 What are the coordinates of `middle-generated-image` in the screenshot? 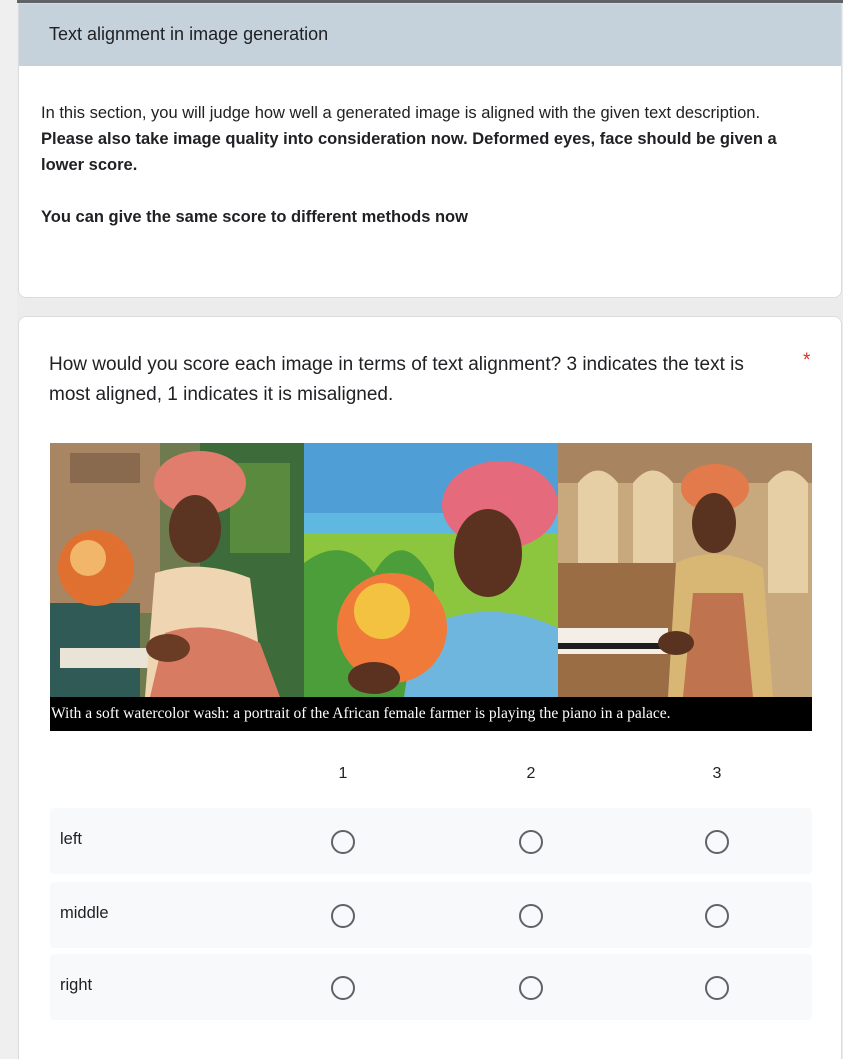 It's located at (431, 570).